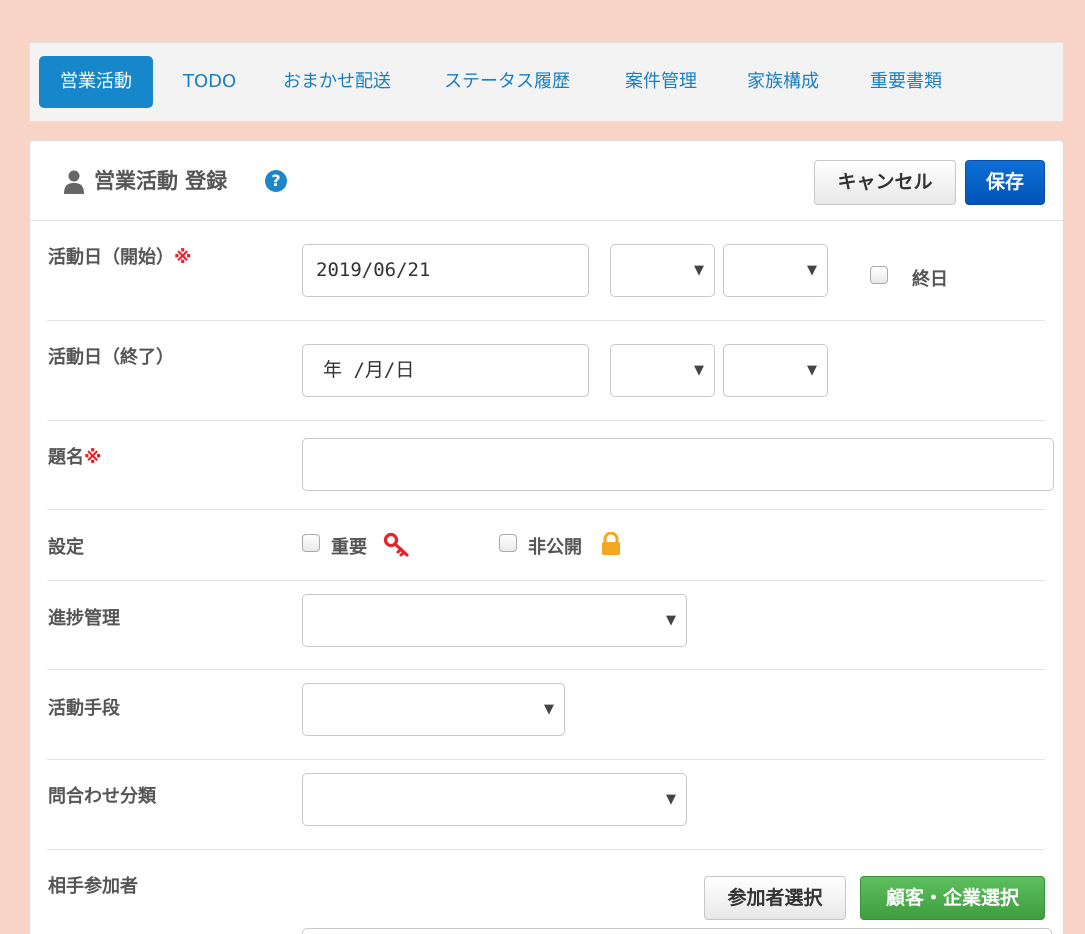  I want to click on start-date-input: 2019/06/21, so click(445, 270).